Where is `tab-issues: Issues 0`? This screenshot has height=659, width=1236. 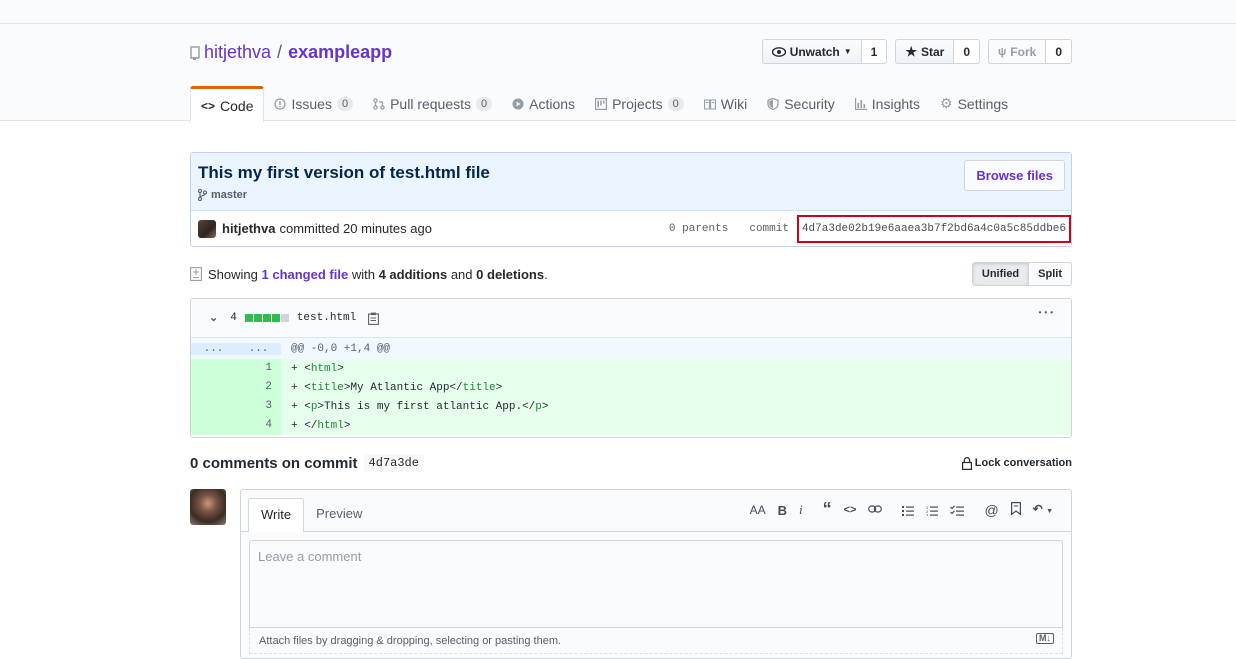 tab-issues: Issues 0 is located at coordinates (313, 103).